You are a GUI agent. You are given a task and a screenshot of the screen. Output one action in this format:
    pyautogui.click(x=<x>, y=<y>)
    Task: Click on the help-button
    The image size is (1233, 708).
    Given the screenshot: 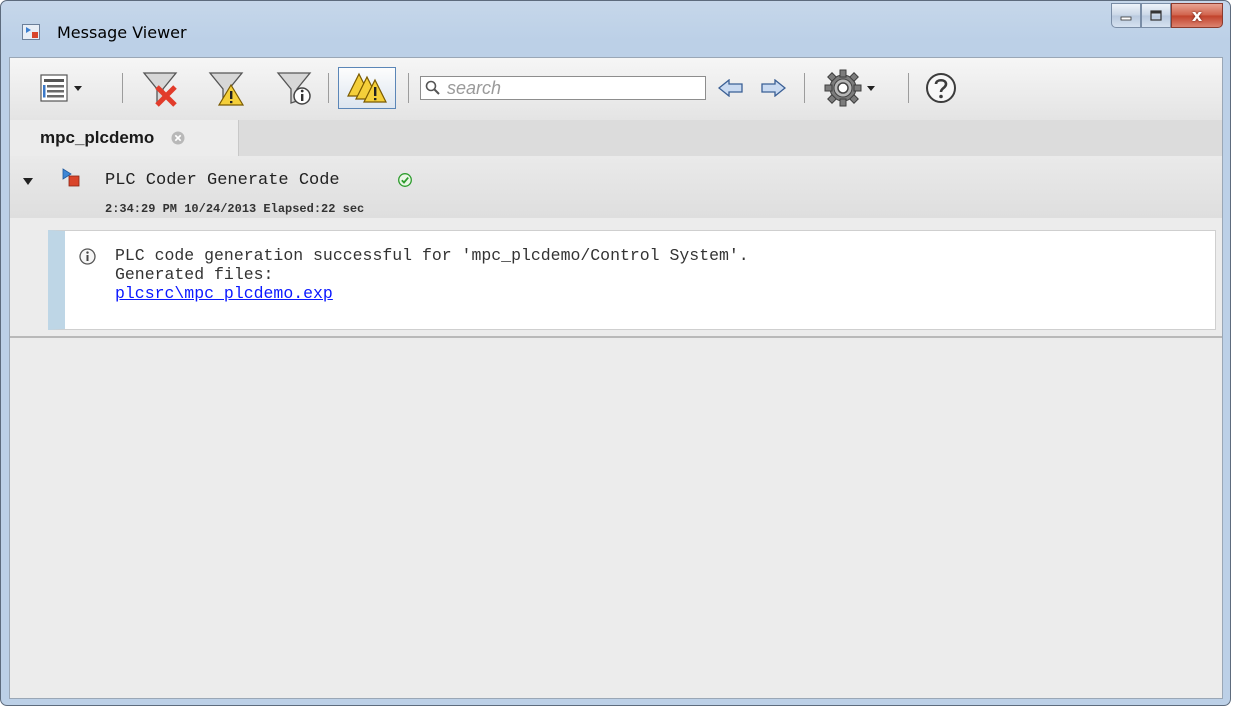 What is the action you would take?
    pyautogui.click(x=941, y=88)
    